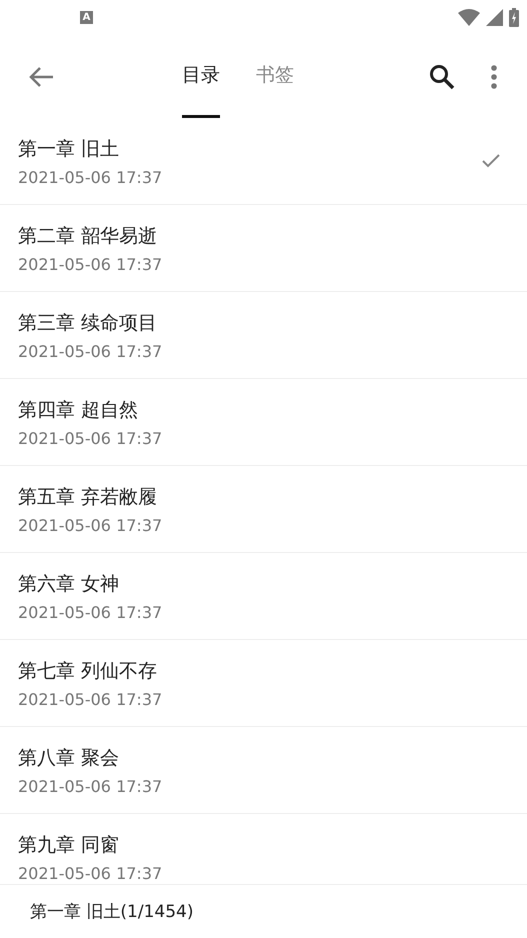 The height and width of the screenshot is (938, 527). I want to click on chapter-title: 第五章 弃若敝履, so click(88, 497).